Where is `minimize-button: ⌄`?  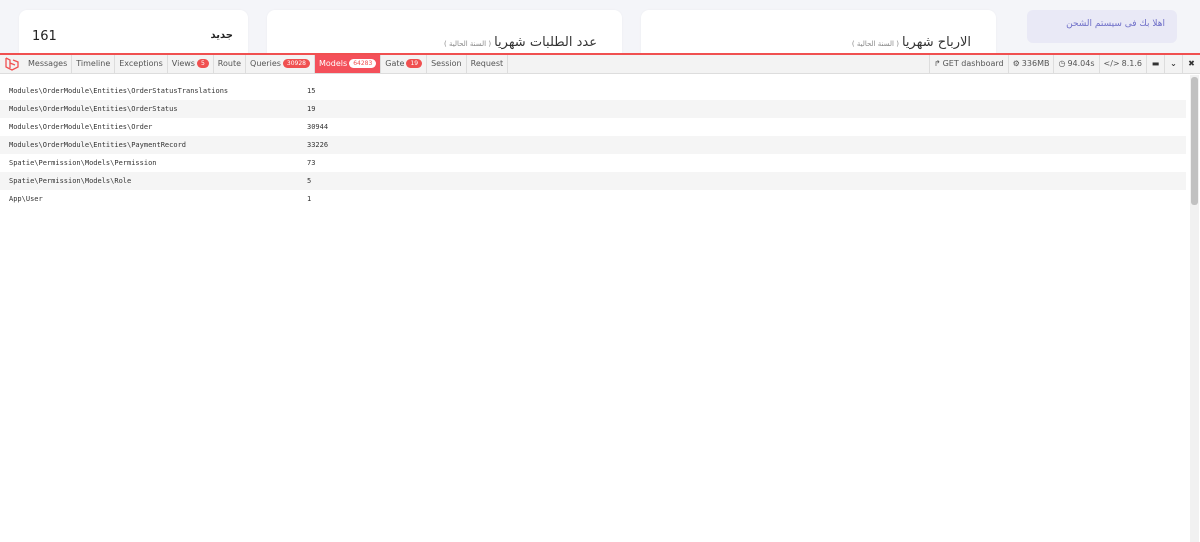 minimize-button: ⌄ is located at coordinates (1173, 64).